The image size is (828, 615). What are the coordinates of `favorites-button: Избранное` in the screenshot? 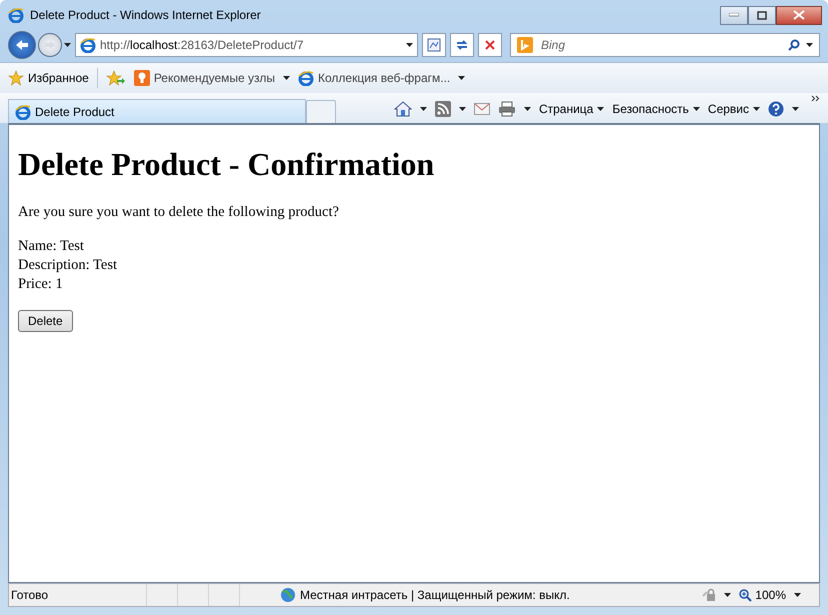 It's located at (48, 78).